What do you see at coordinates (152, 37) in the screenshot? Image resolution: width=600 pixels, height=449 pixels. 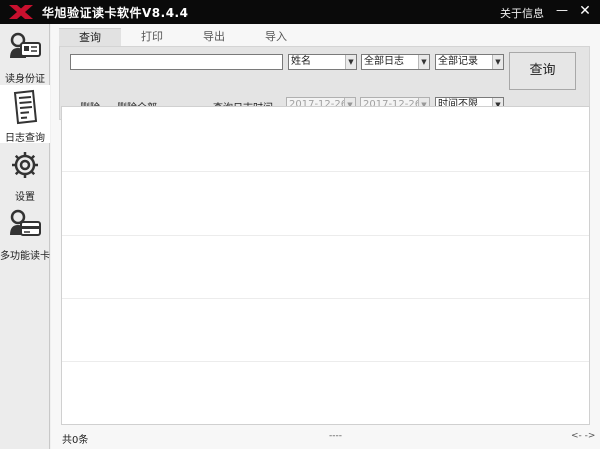 I see `tab-print: 打印` at bounding box center [152, 37].